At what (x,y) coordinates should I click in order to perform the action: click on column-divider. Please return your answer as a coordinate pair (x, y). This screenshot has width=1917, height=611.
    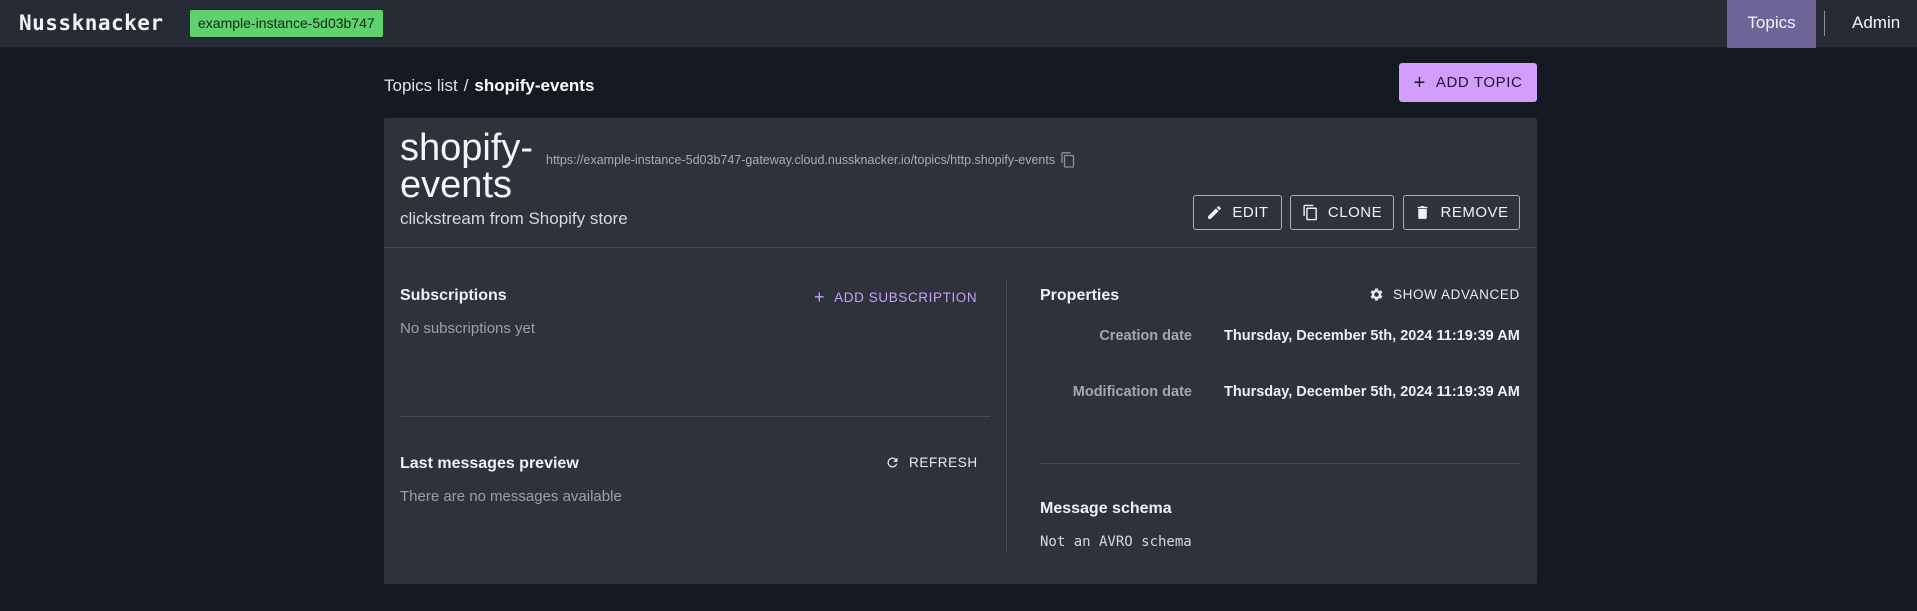
    Looking at the image, I should click on (1006, 416).